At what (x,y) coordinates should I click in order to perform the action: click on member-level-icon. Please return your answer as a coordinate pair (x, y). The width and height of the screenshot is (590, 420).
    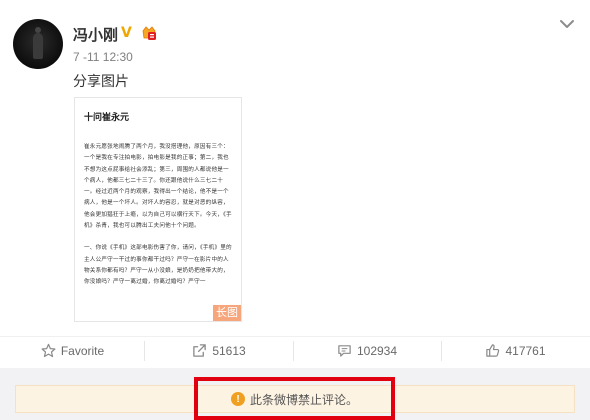
    Looking at the image, I should click on (149, 33).